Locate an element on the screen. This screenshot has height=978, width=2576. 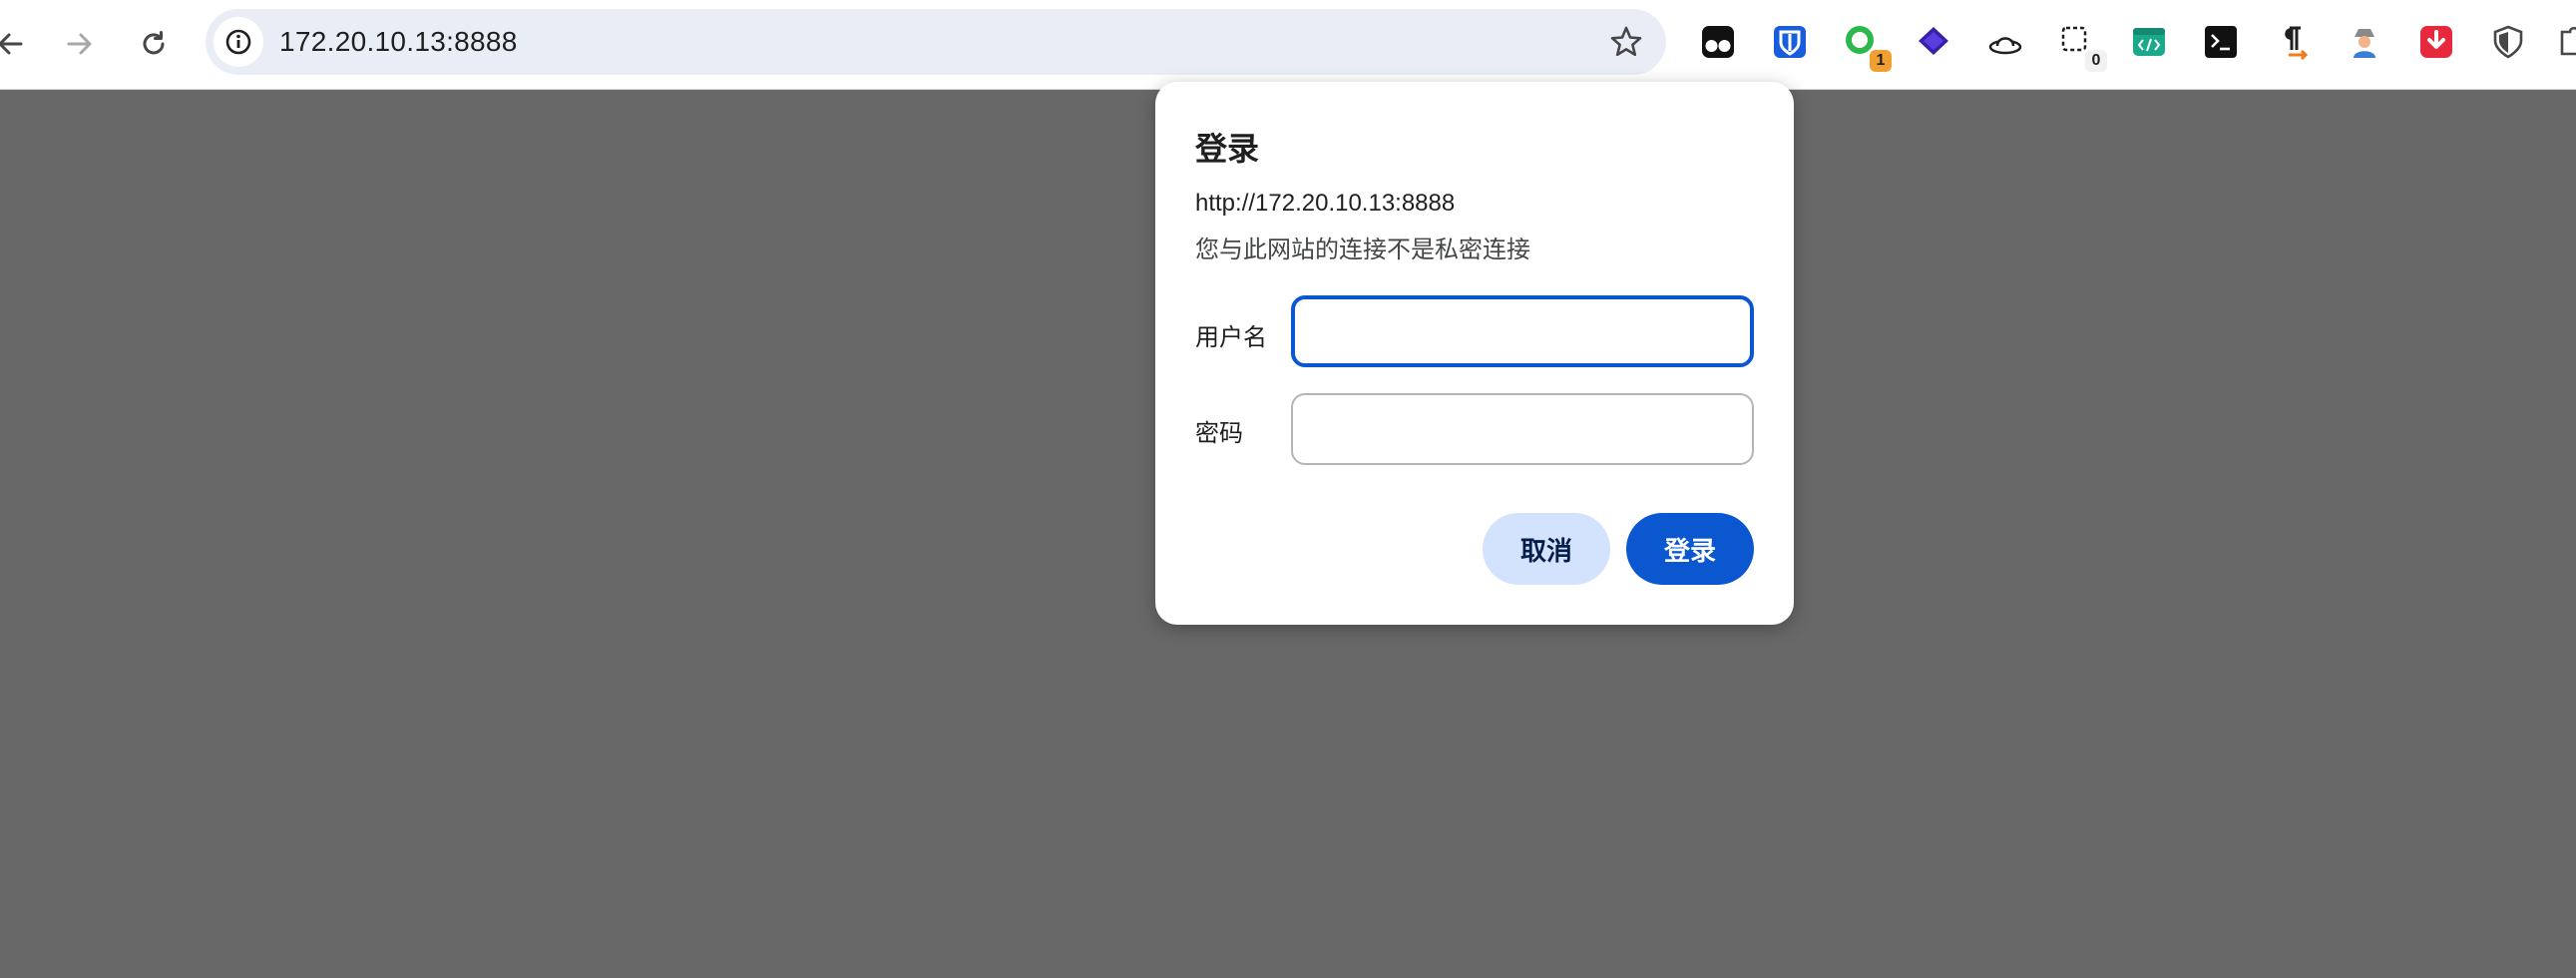
bookmark-star-icon is located at coordinates (1626, 42).